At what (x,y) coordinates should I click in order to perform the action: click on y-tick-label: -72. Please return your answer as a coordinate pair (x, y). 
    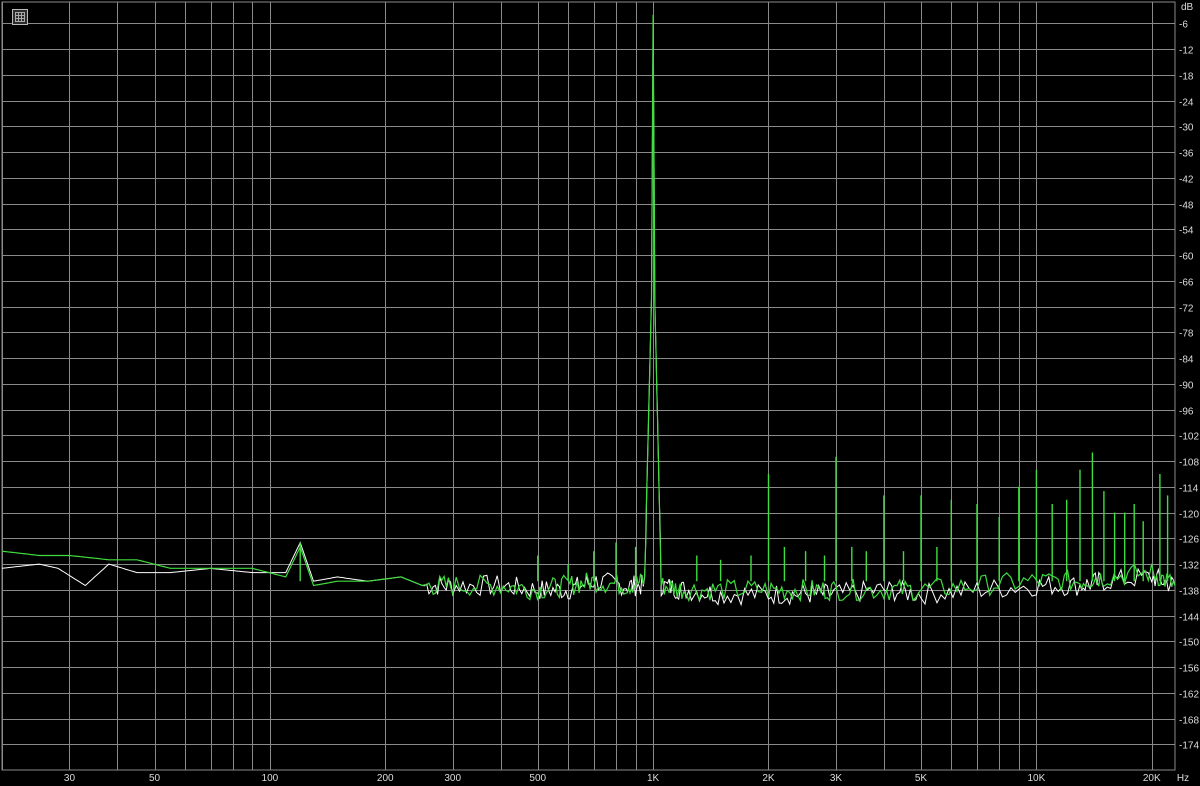
    Looking at the image, I should click on (1186, 309).